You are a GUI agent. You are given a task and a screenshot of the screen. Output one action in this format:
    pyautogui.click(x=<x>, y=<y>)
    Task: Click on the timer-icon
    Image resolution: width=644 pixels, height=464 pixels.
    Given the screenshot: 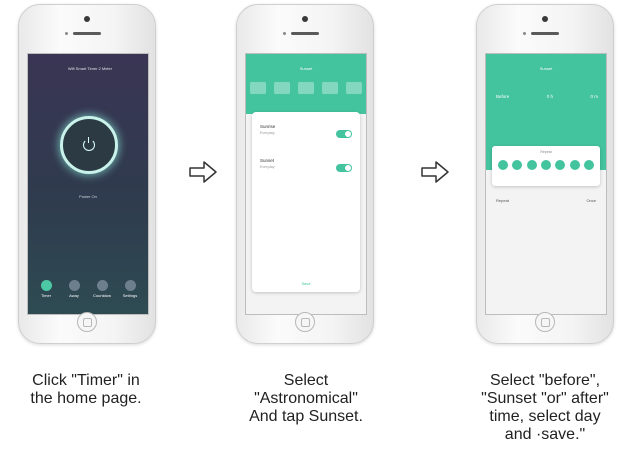 What is the action you would take?
    pyautogui.click(x=46, y=285)
    